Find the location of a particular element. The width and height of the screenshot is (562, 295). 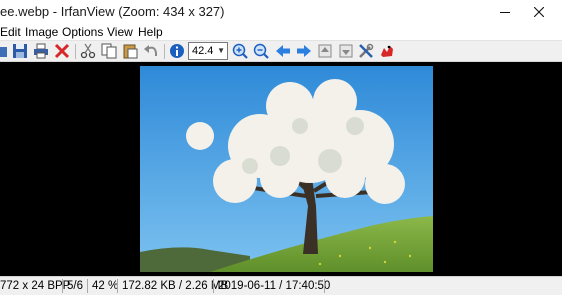

cut-button is located at coordinates (88, 51).